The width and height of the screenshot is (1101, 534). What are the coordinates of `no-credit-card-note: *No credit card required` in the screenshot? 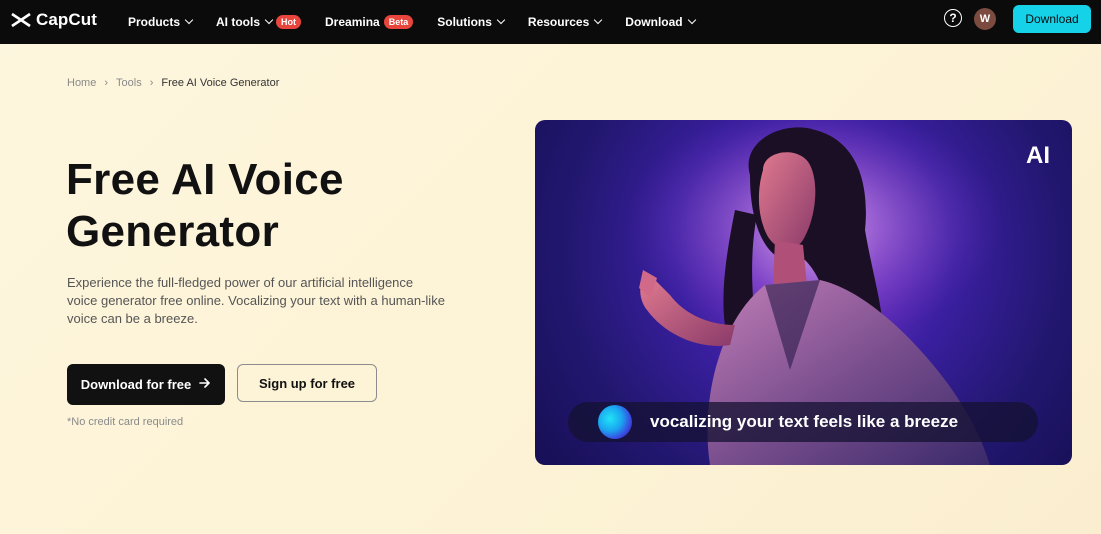 It's located at (125, 422).